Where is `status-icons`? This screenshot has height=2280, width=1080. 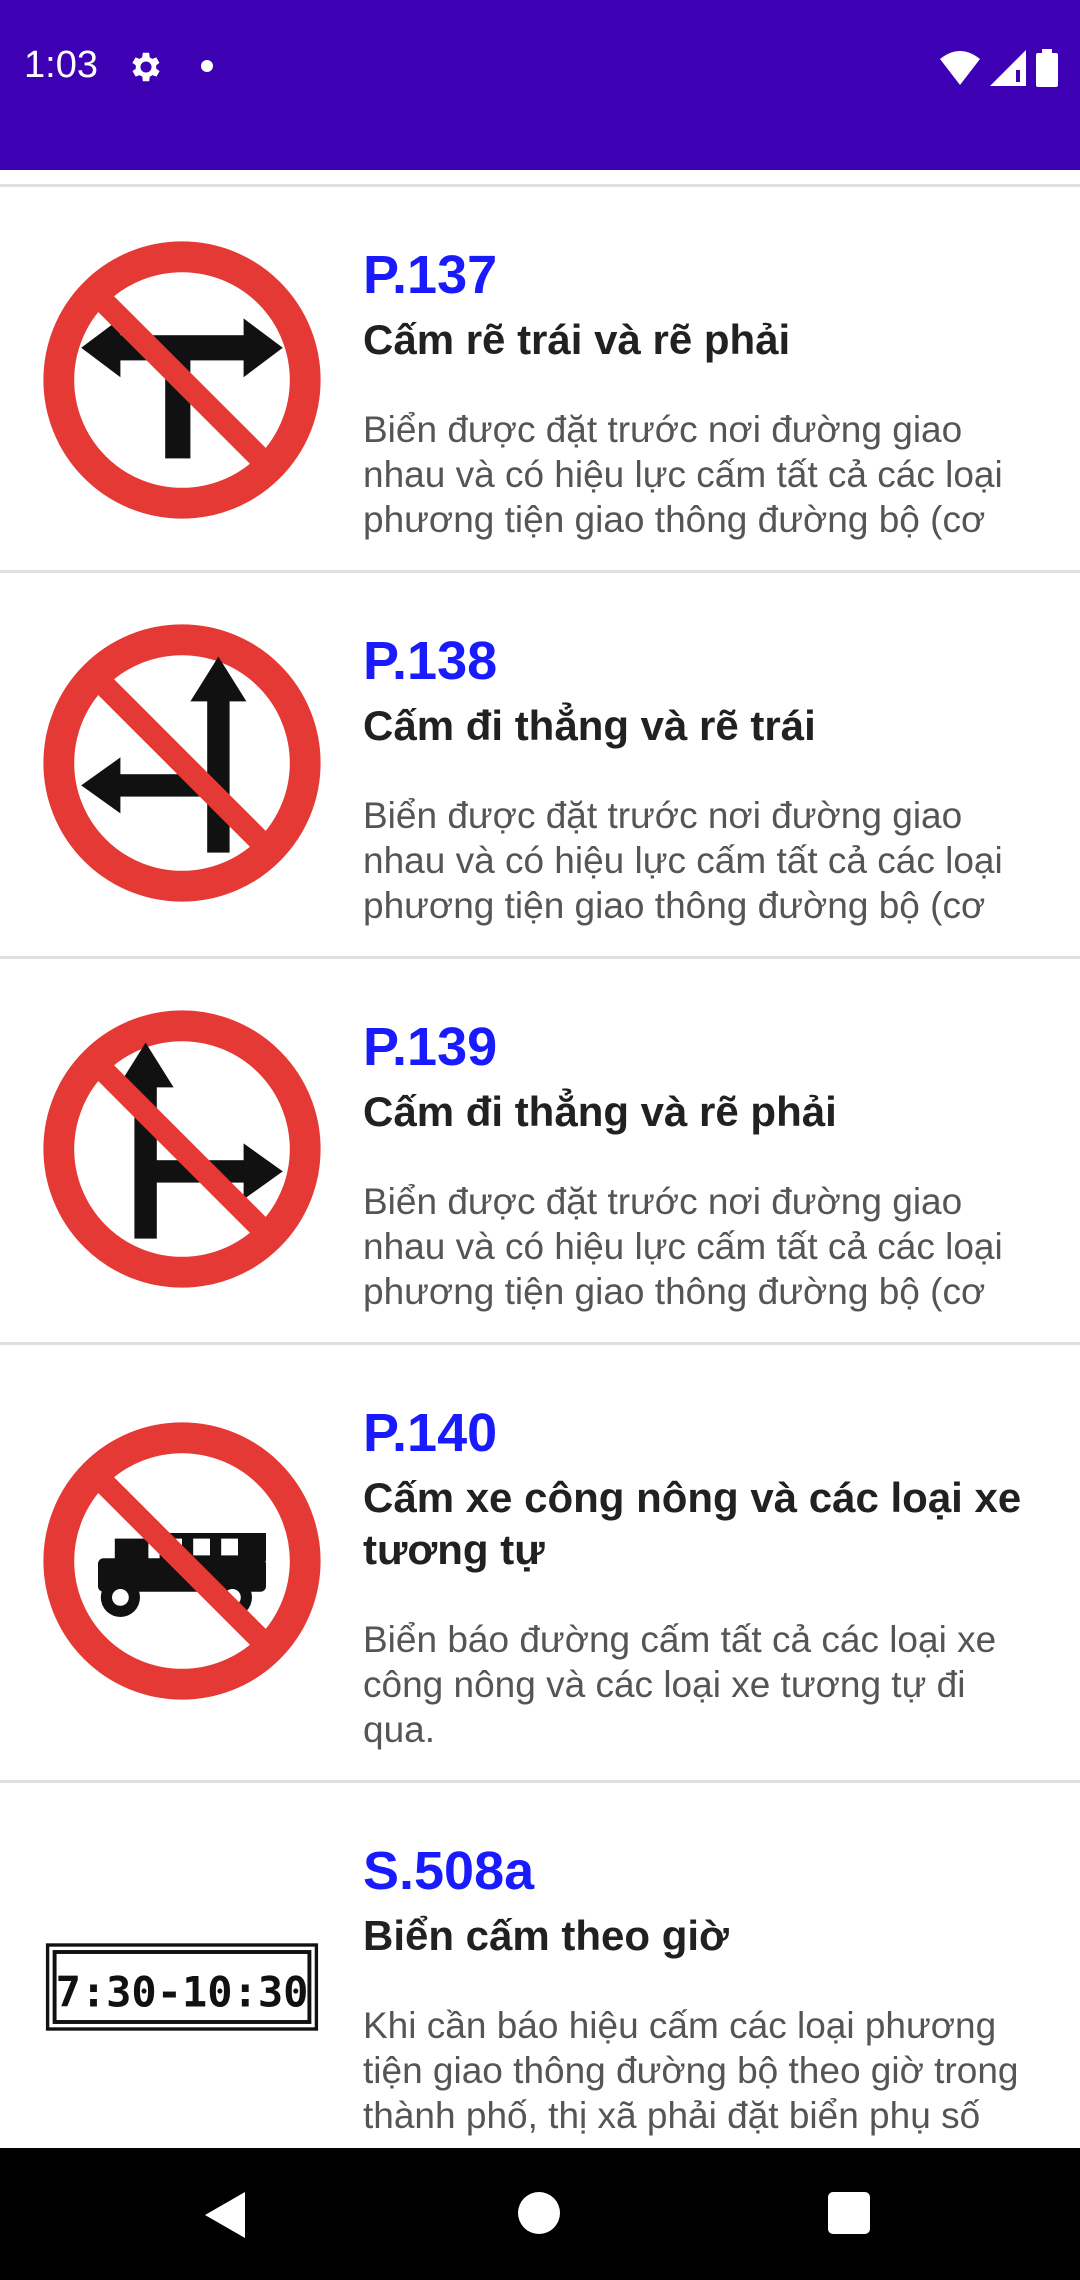 status-icons is located at coordinates (999, 68).